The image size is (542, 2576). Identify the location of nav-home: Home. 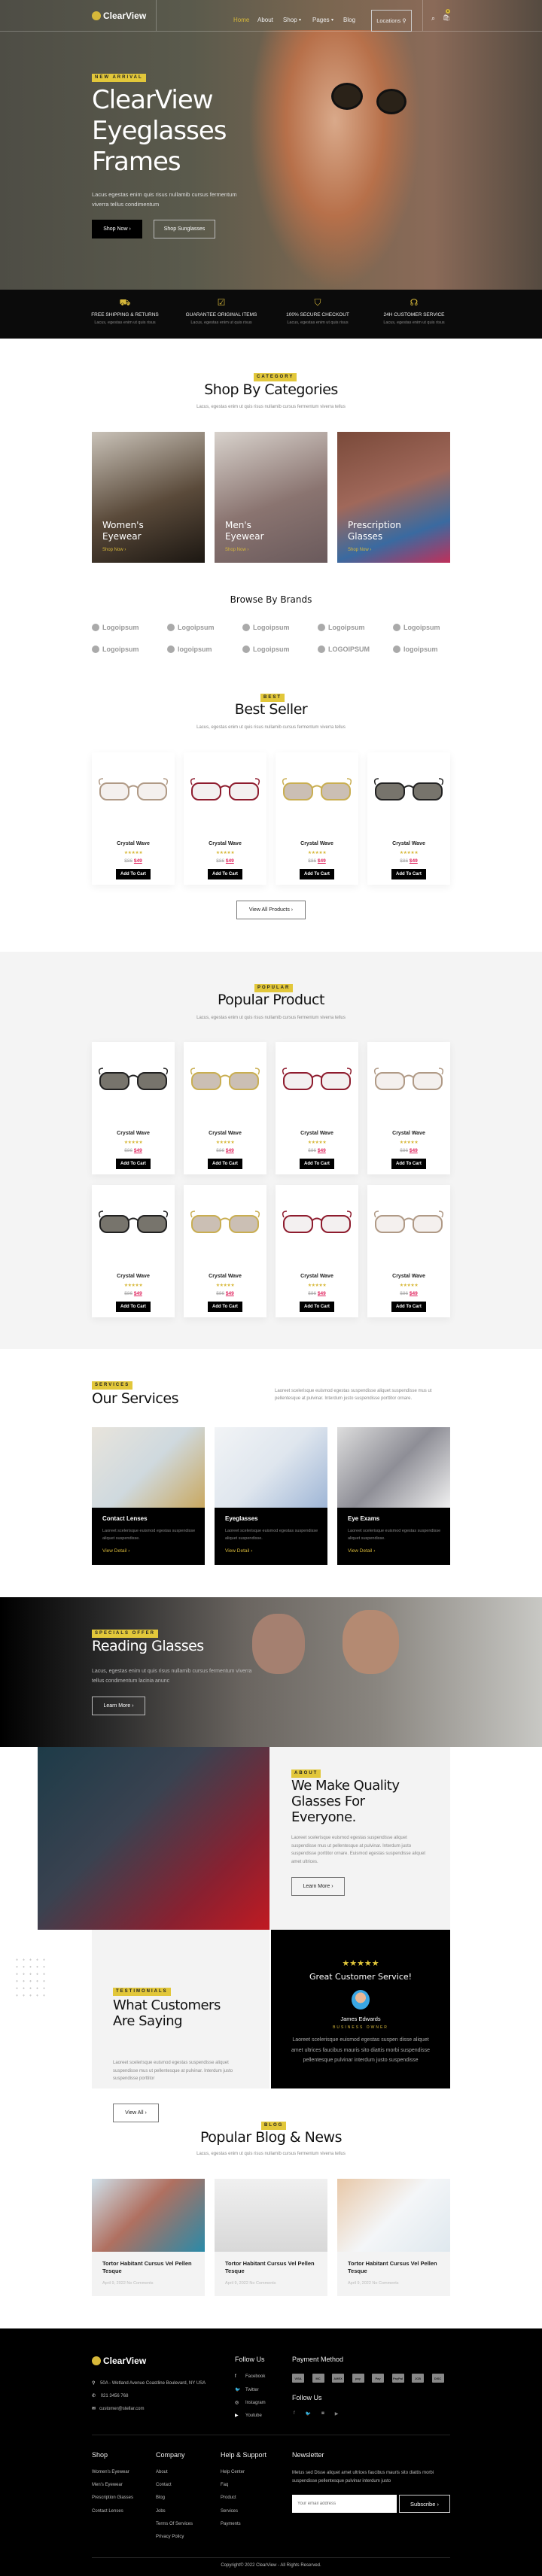
(241, 20).